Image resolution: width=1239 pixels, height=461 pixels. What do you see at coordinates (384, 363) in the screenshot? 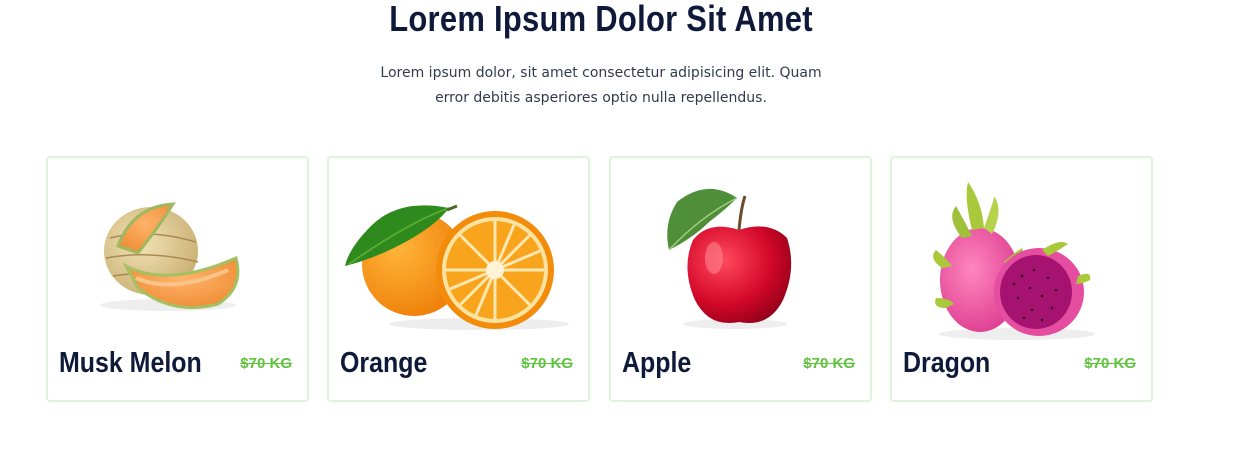
I see `product-name: Orange` at bounding box center [384, 363].